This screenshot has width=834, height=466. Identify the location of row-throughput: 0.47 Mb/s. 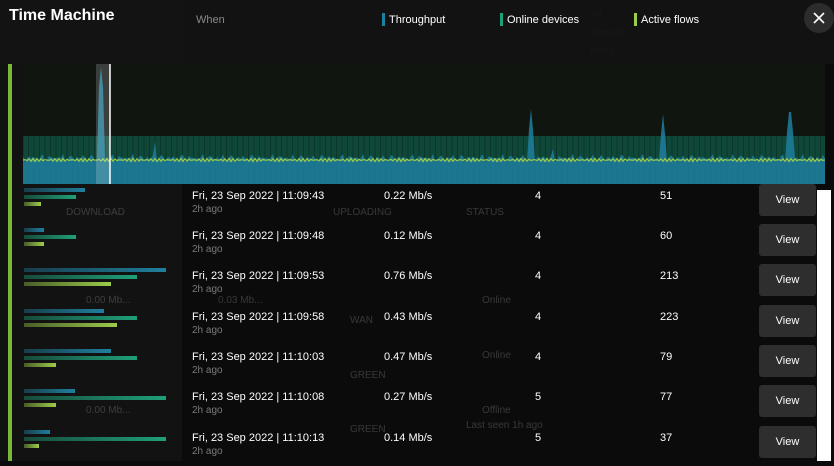
(408, 357).